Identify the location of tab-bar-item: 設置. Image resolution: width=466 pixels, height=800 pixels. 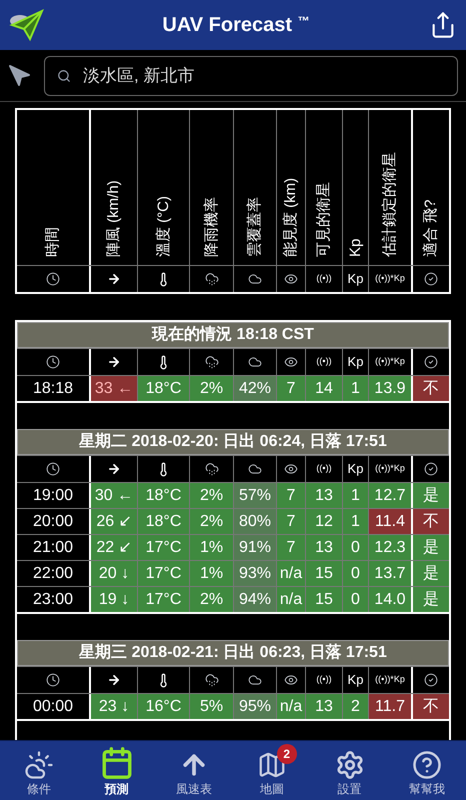
(349, 770).